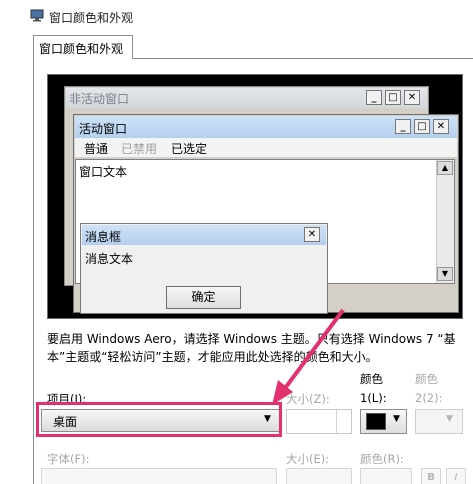 The height and width of the screenshot is (484, 473). What do you see at coordinates (81, 49) in the screenshot?
I see `tab-label: 窗口颜色和外观` at bounding box center [81, 49].